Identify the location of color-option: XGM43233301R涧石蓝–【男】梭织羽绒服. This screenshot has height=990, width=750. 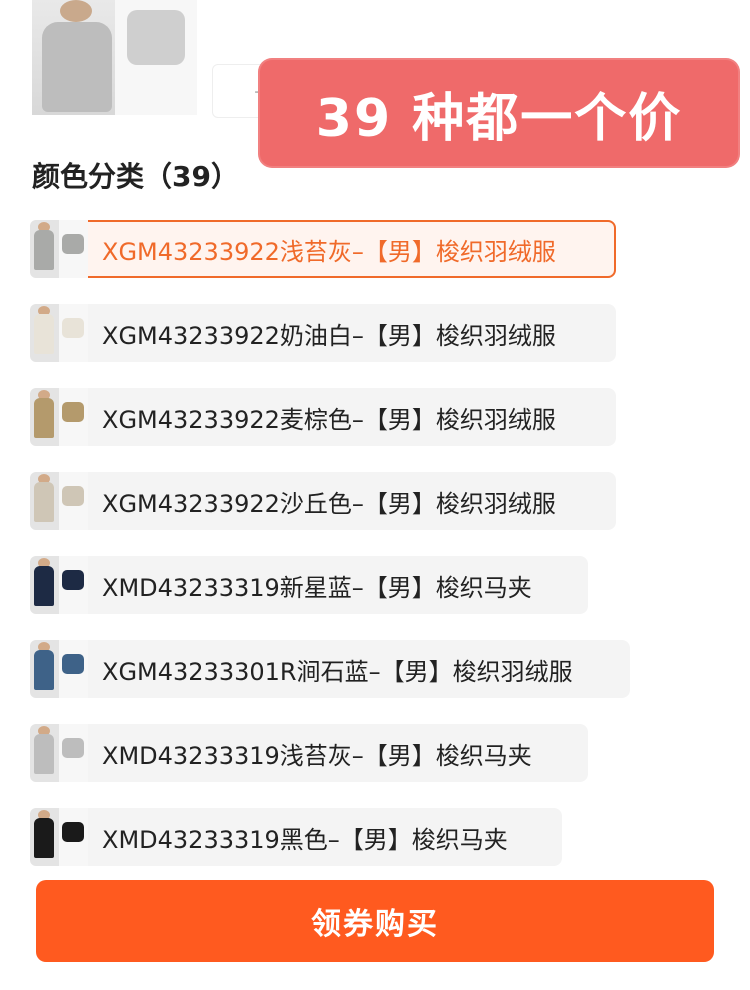
(330, 669).